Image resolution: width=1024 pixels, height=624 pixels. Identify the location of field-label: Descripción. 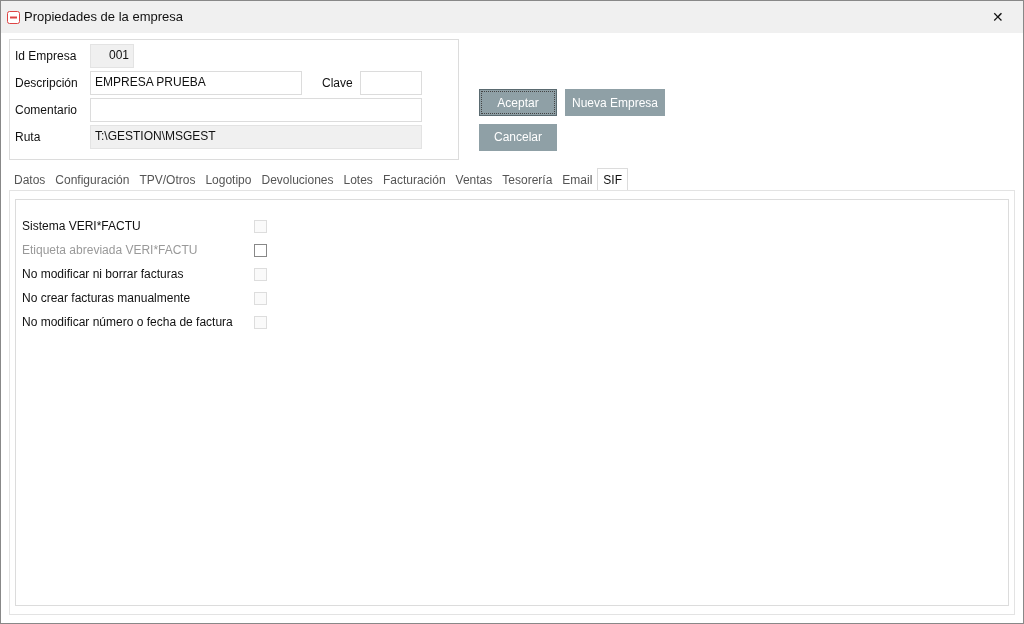
(47, 83).